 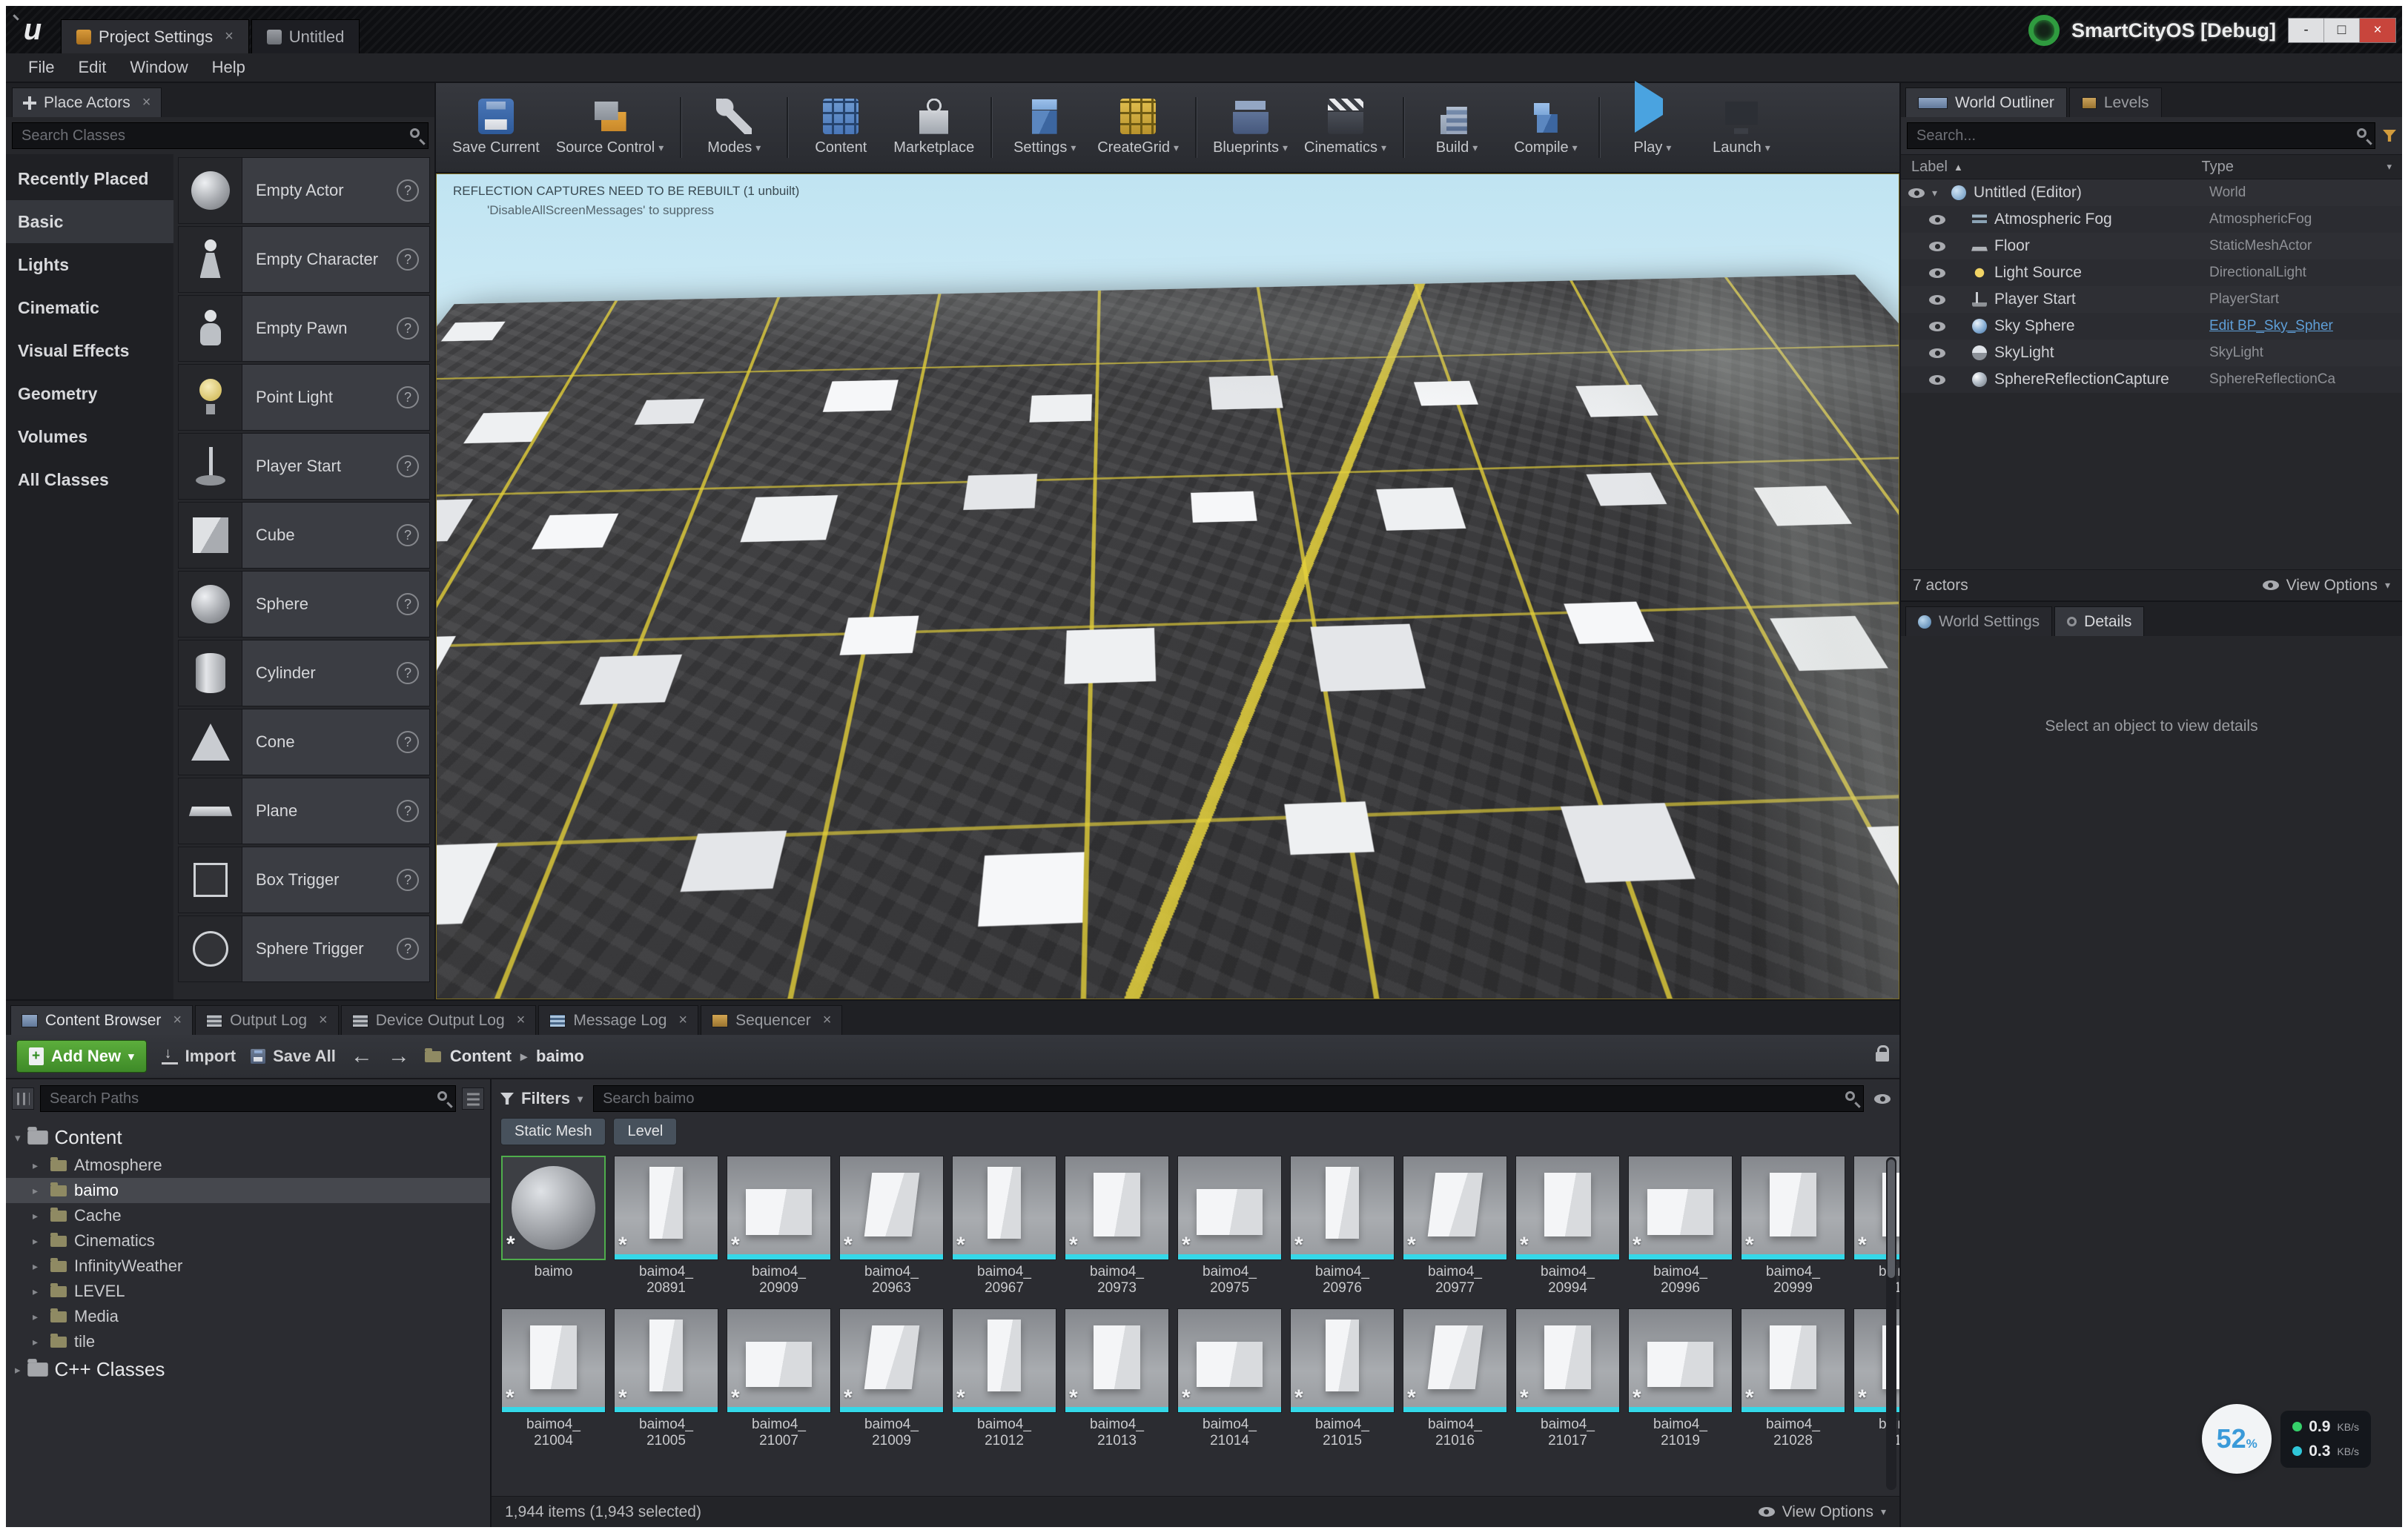 I want to click on outliner-row: ▾ Atmospheric Fog AtmosphericFog, so click(x=2151, y=219).